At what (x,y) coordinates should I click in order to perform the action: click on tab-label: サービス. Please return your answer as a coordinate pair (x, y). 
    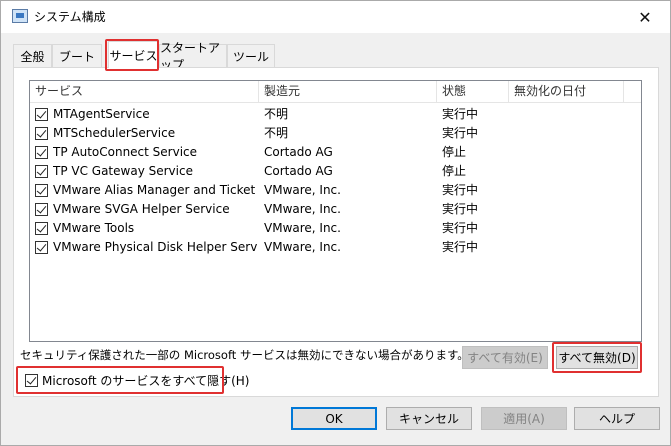
    Looking at the image, I should click on (133, 55).